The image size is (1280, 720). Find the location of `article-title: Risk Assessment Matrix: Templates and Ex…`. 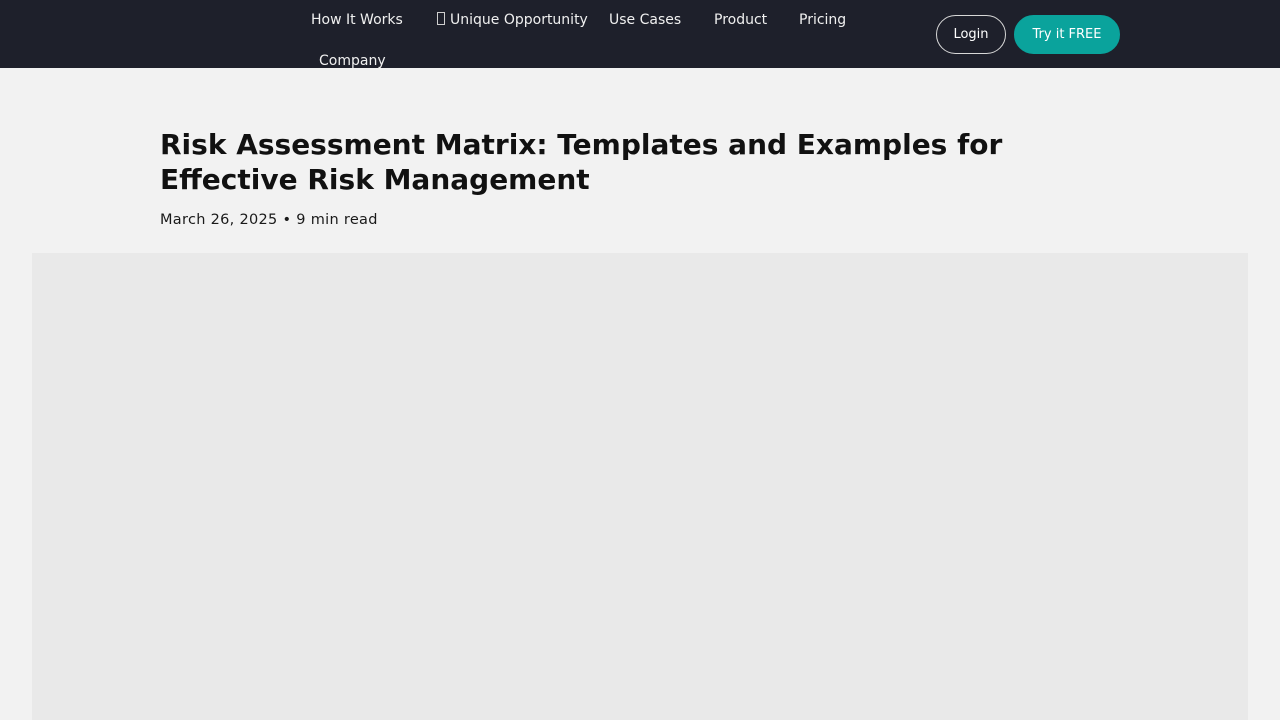

article-title: Risk Assessment Matrix: Templates and Ex… is located at coordinates (581, 162).